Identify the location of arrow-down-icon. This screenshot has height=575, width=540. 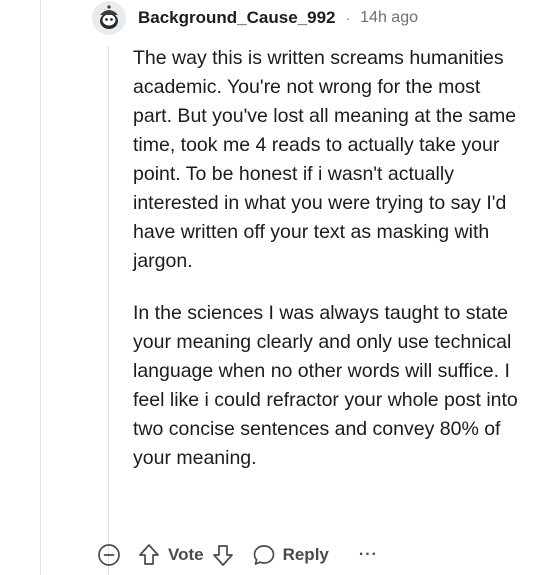
(222, 555).